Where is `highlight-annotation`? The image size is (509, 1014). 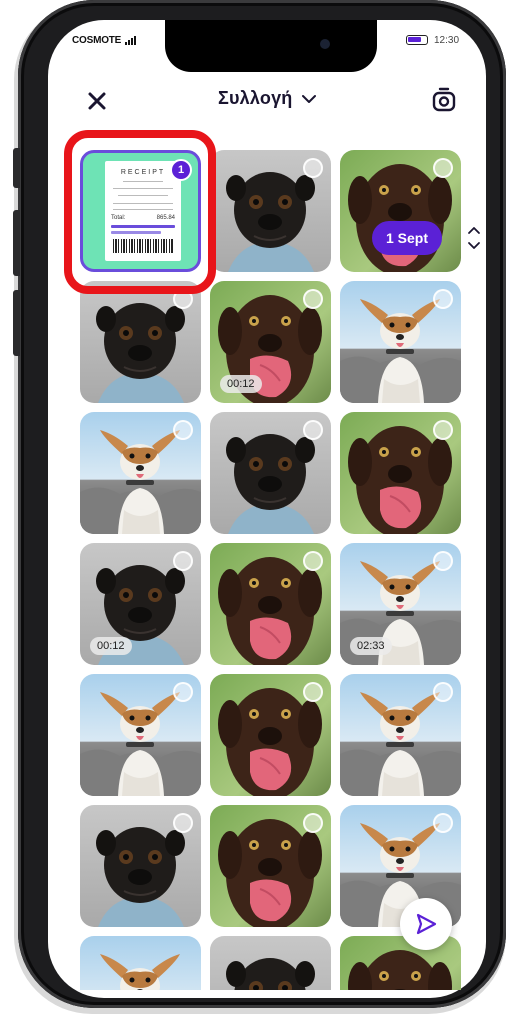
highlight-annotation is located at coordinates (140, 212).